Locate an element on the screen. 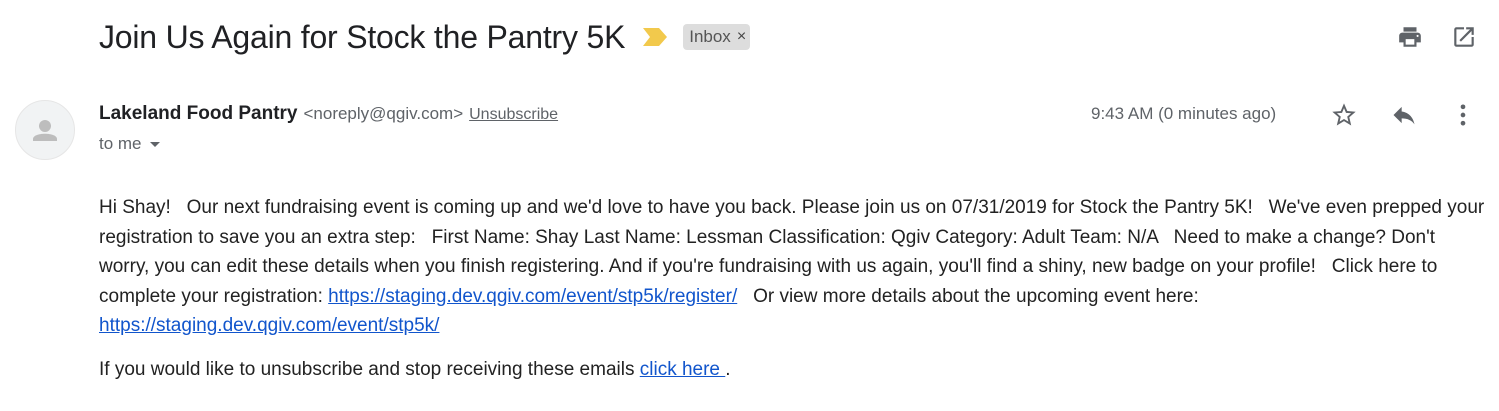  remove-label-icon: × is located at coordinates (741, 37).